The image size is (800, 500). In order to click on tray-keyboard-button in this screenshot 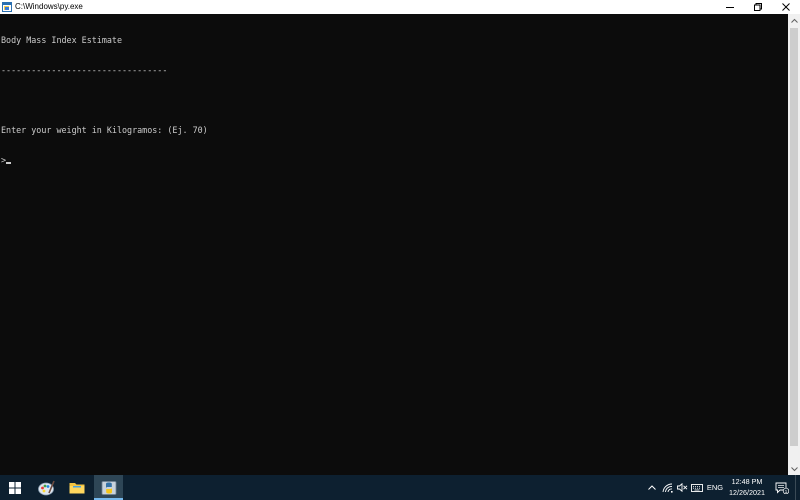, I will do `click(697, 487)`.